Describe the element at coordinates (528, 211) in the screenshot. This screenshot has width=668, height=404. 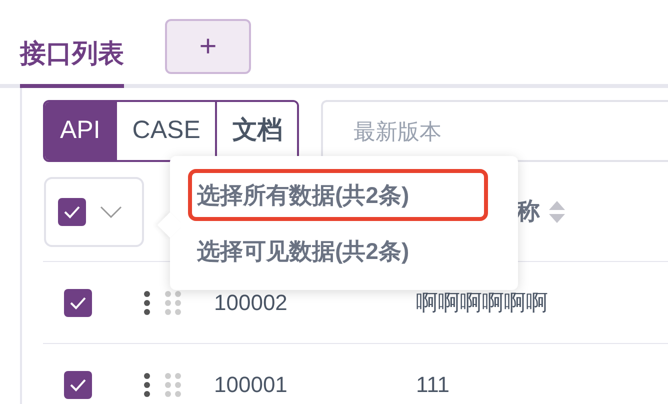
I see `column-header: 称` at that location.